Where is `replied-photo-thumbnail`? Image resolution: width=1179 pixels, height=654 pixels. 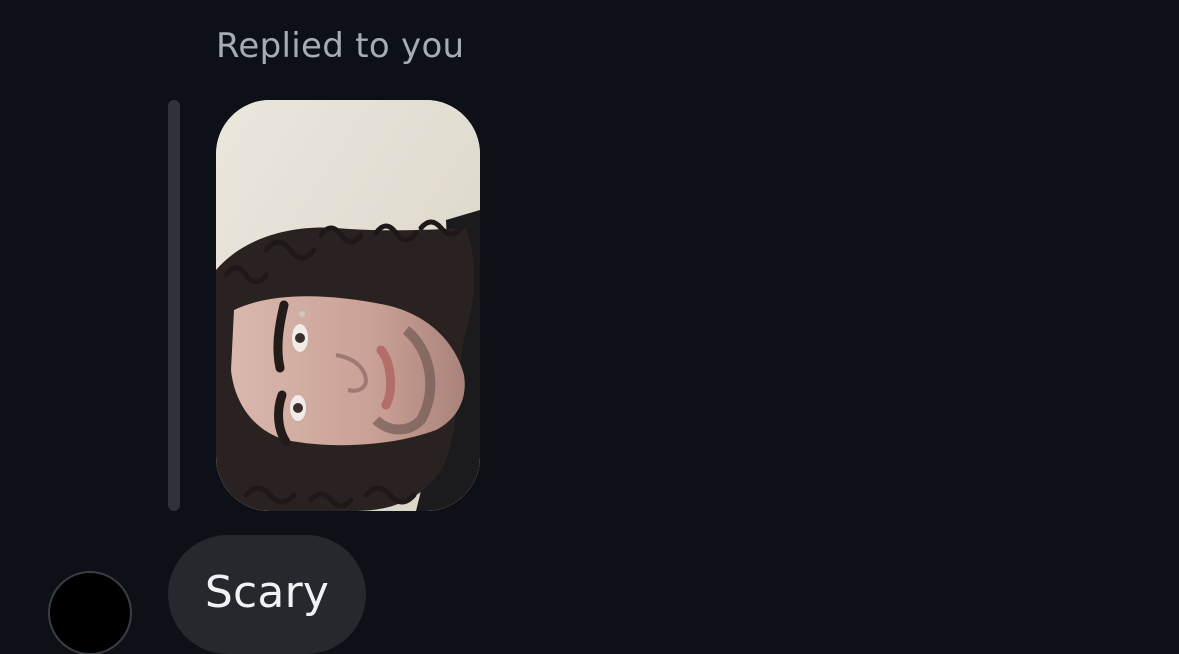 replied-photo-thumbnail is located at coordinates (348, 305).